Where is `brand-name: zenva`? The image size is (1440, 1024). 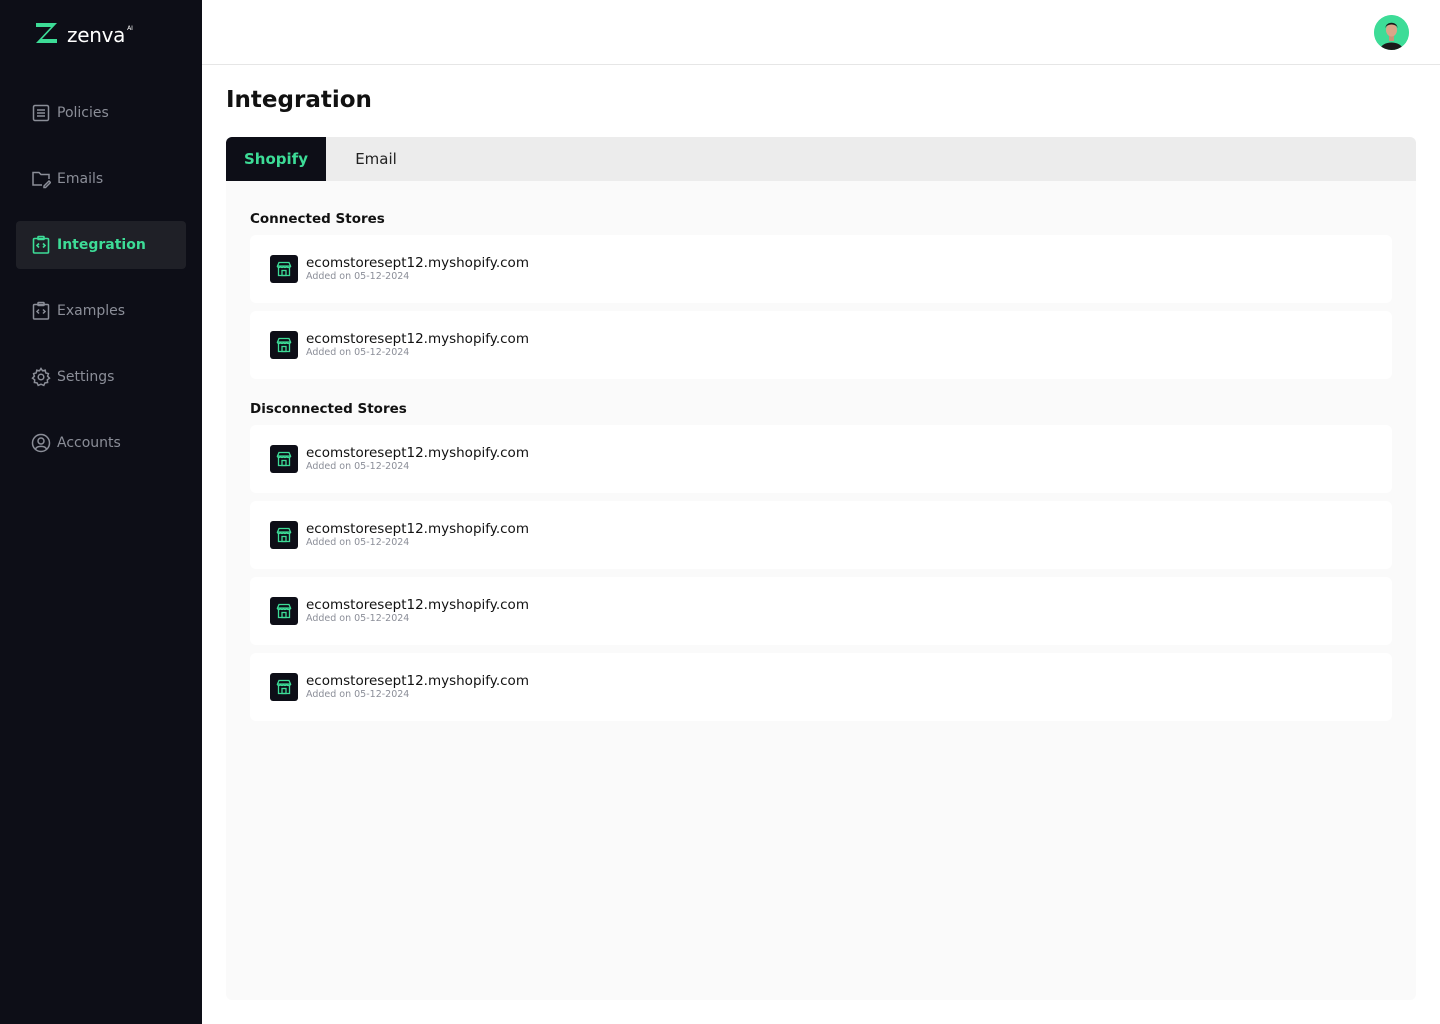 brand-name: zenva is located at coordinates (96, 35).